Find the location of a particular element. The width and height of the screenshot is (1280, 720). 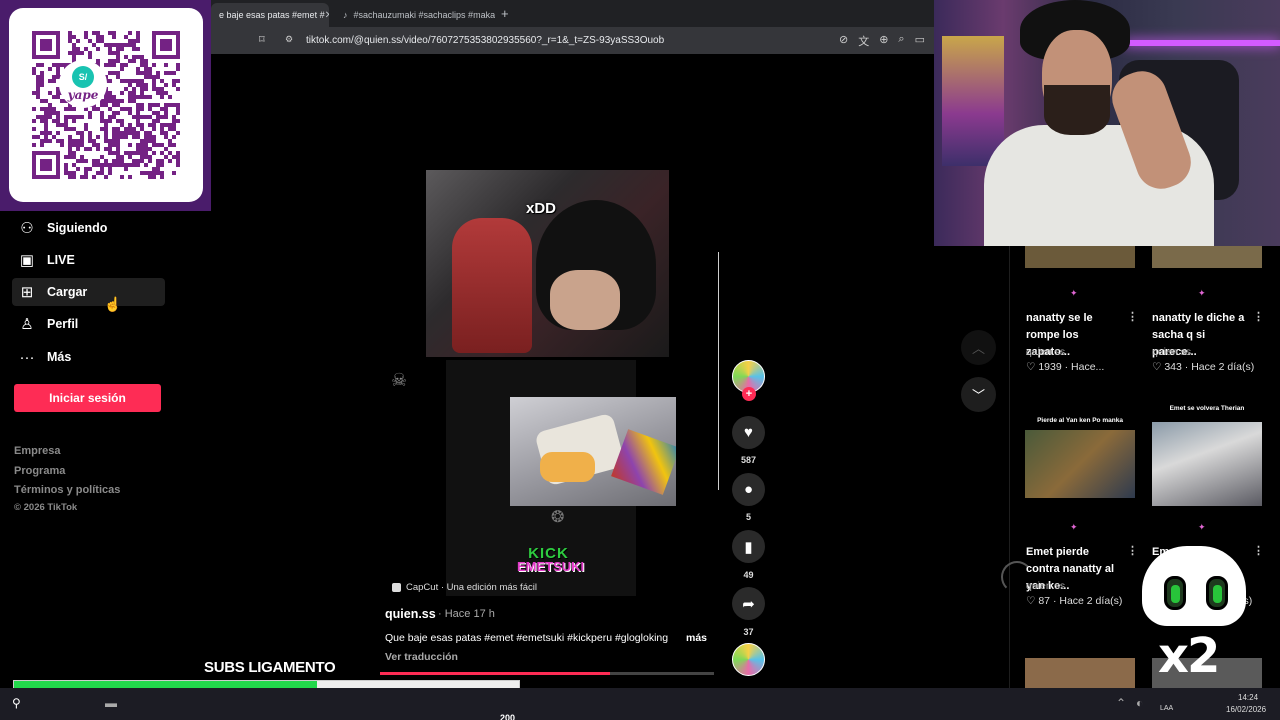

translate-link: Ver traducción is located at coordinates (421, 657).